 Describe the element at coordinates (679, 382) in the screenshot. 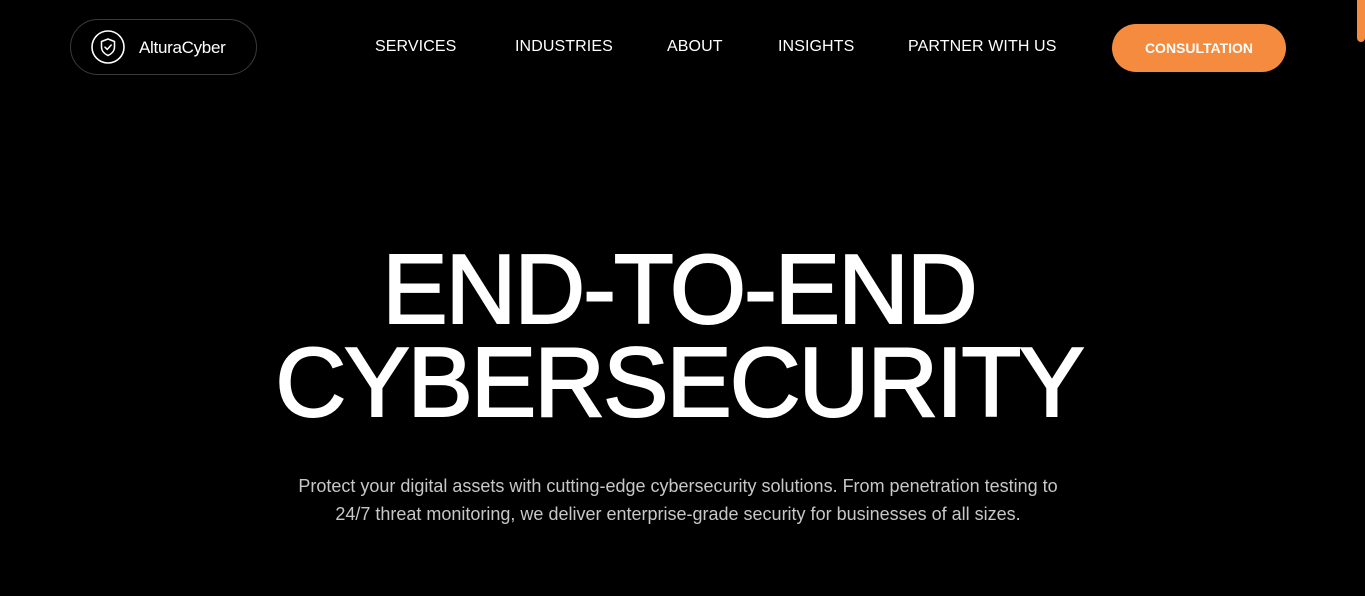

I see `hero-title-line-2: CYBERSECURITY` at that location.